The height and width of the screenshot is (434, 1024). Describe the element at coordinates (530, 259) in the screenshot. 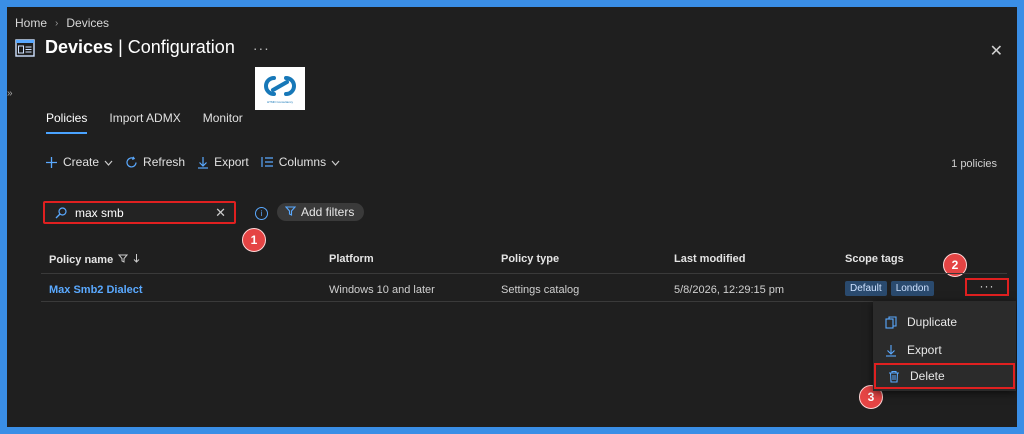

I see `column-header-policy-type: Policy type` at that location.